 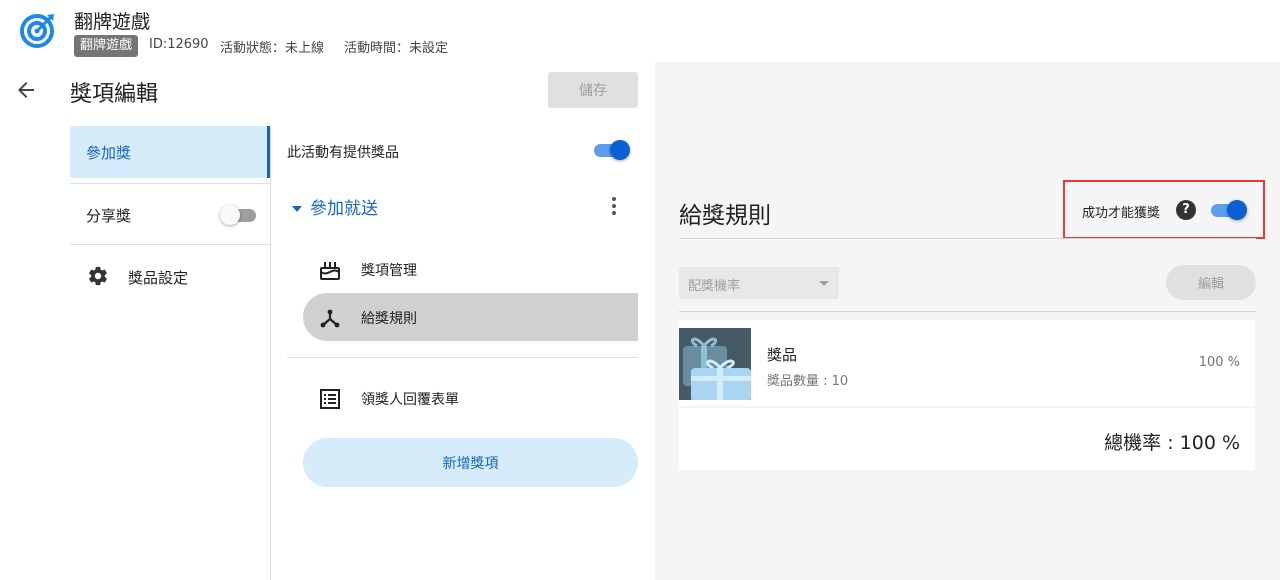 I want to click on total-probability: 總機率 : 100 %, so click(x=1172, y=443).